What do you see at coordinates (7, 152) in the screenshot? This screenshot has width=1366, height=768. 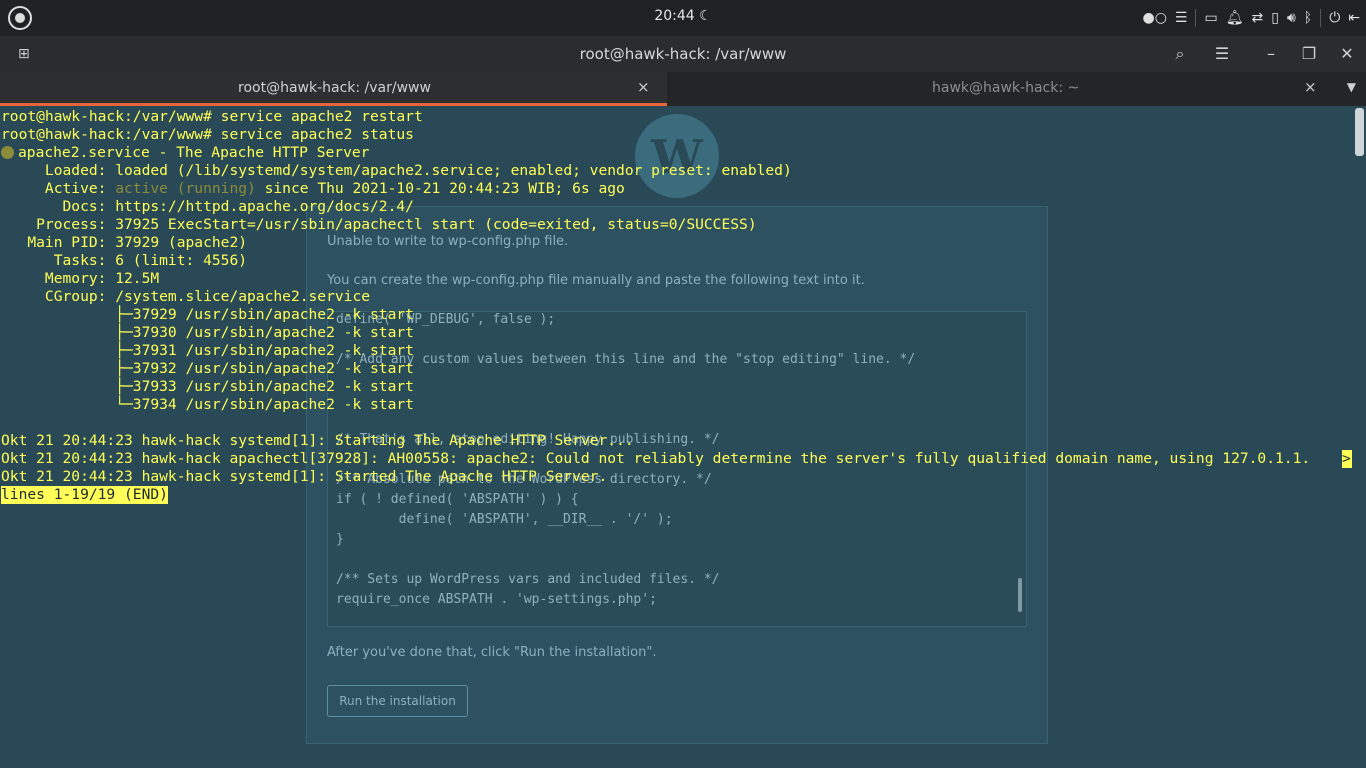 I see `status-dot-icon` at bounding box center [7, 152].